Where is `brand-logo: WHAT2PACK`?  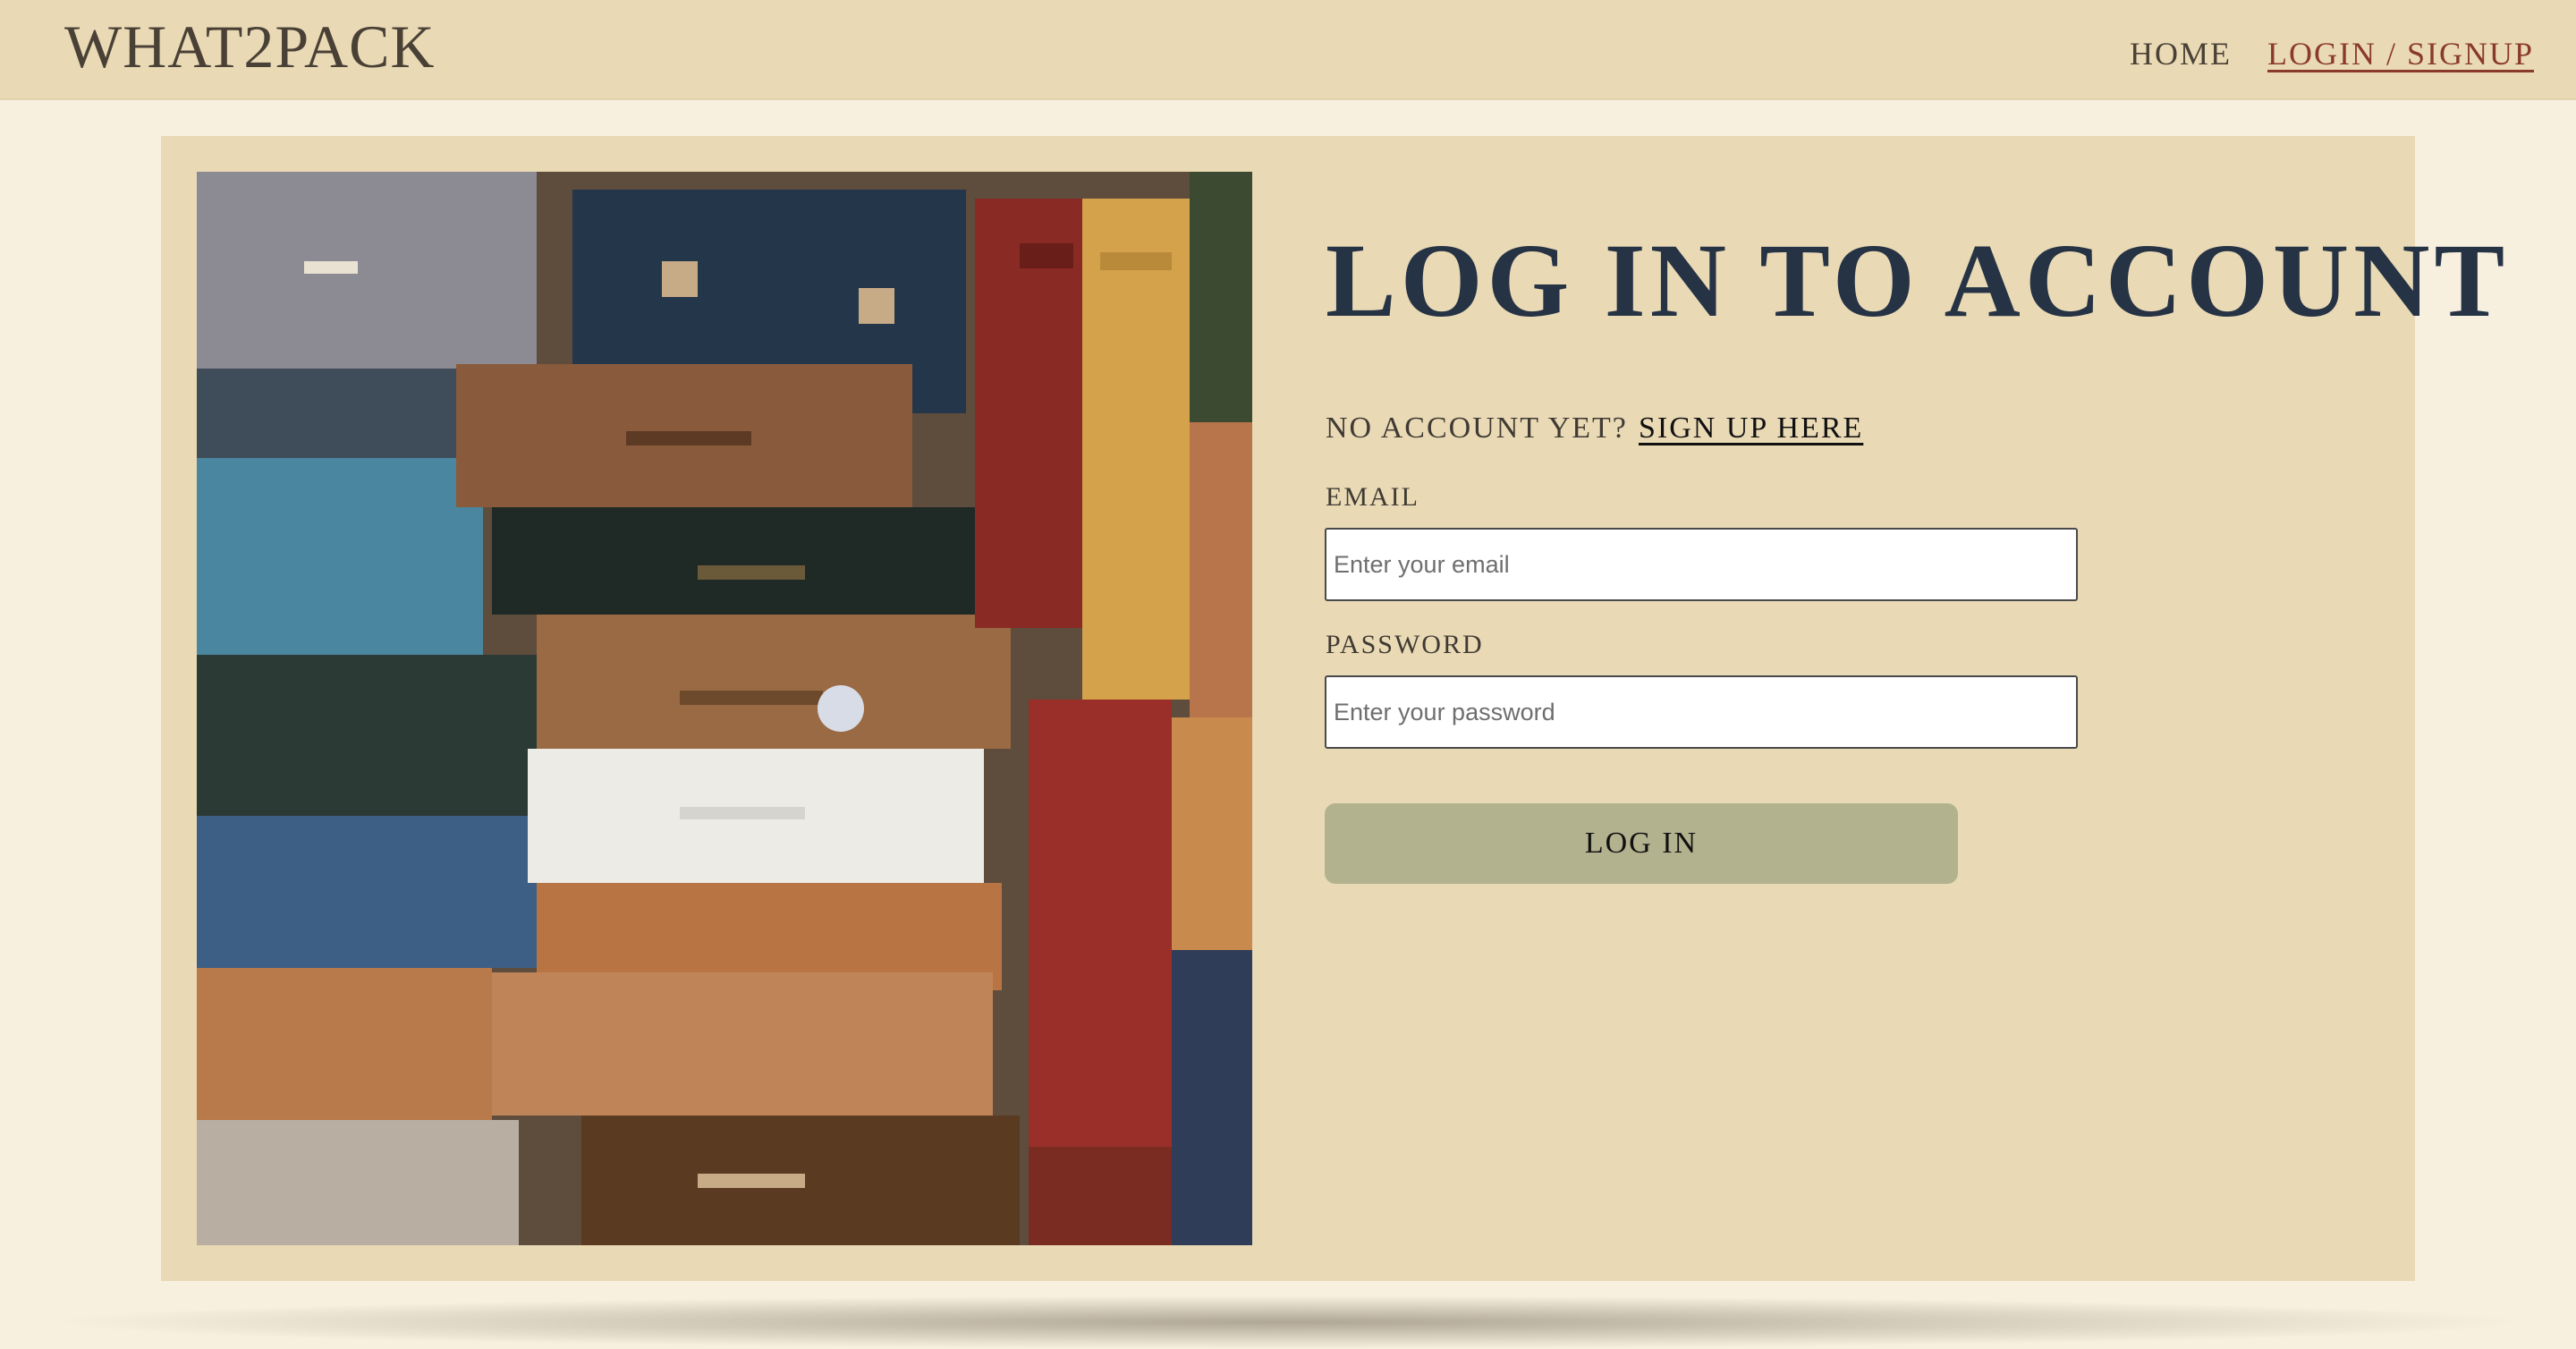 brand-logo: WHAT2PACK is located at coordinates (250, 46).